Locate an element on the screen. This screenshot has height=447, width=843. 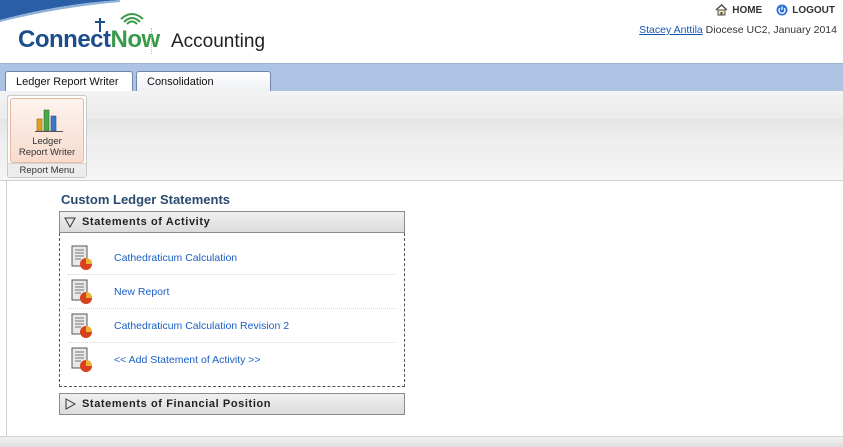
ribbon-button-label: Ledger Report Writer is located at coordinates (47, 147).